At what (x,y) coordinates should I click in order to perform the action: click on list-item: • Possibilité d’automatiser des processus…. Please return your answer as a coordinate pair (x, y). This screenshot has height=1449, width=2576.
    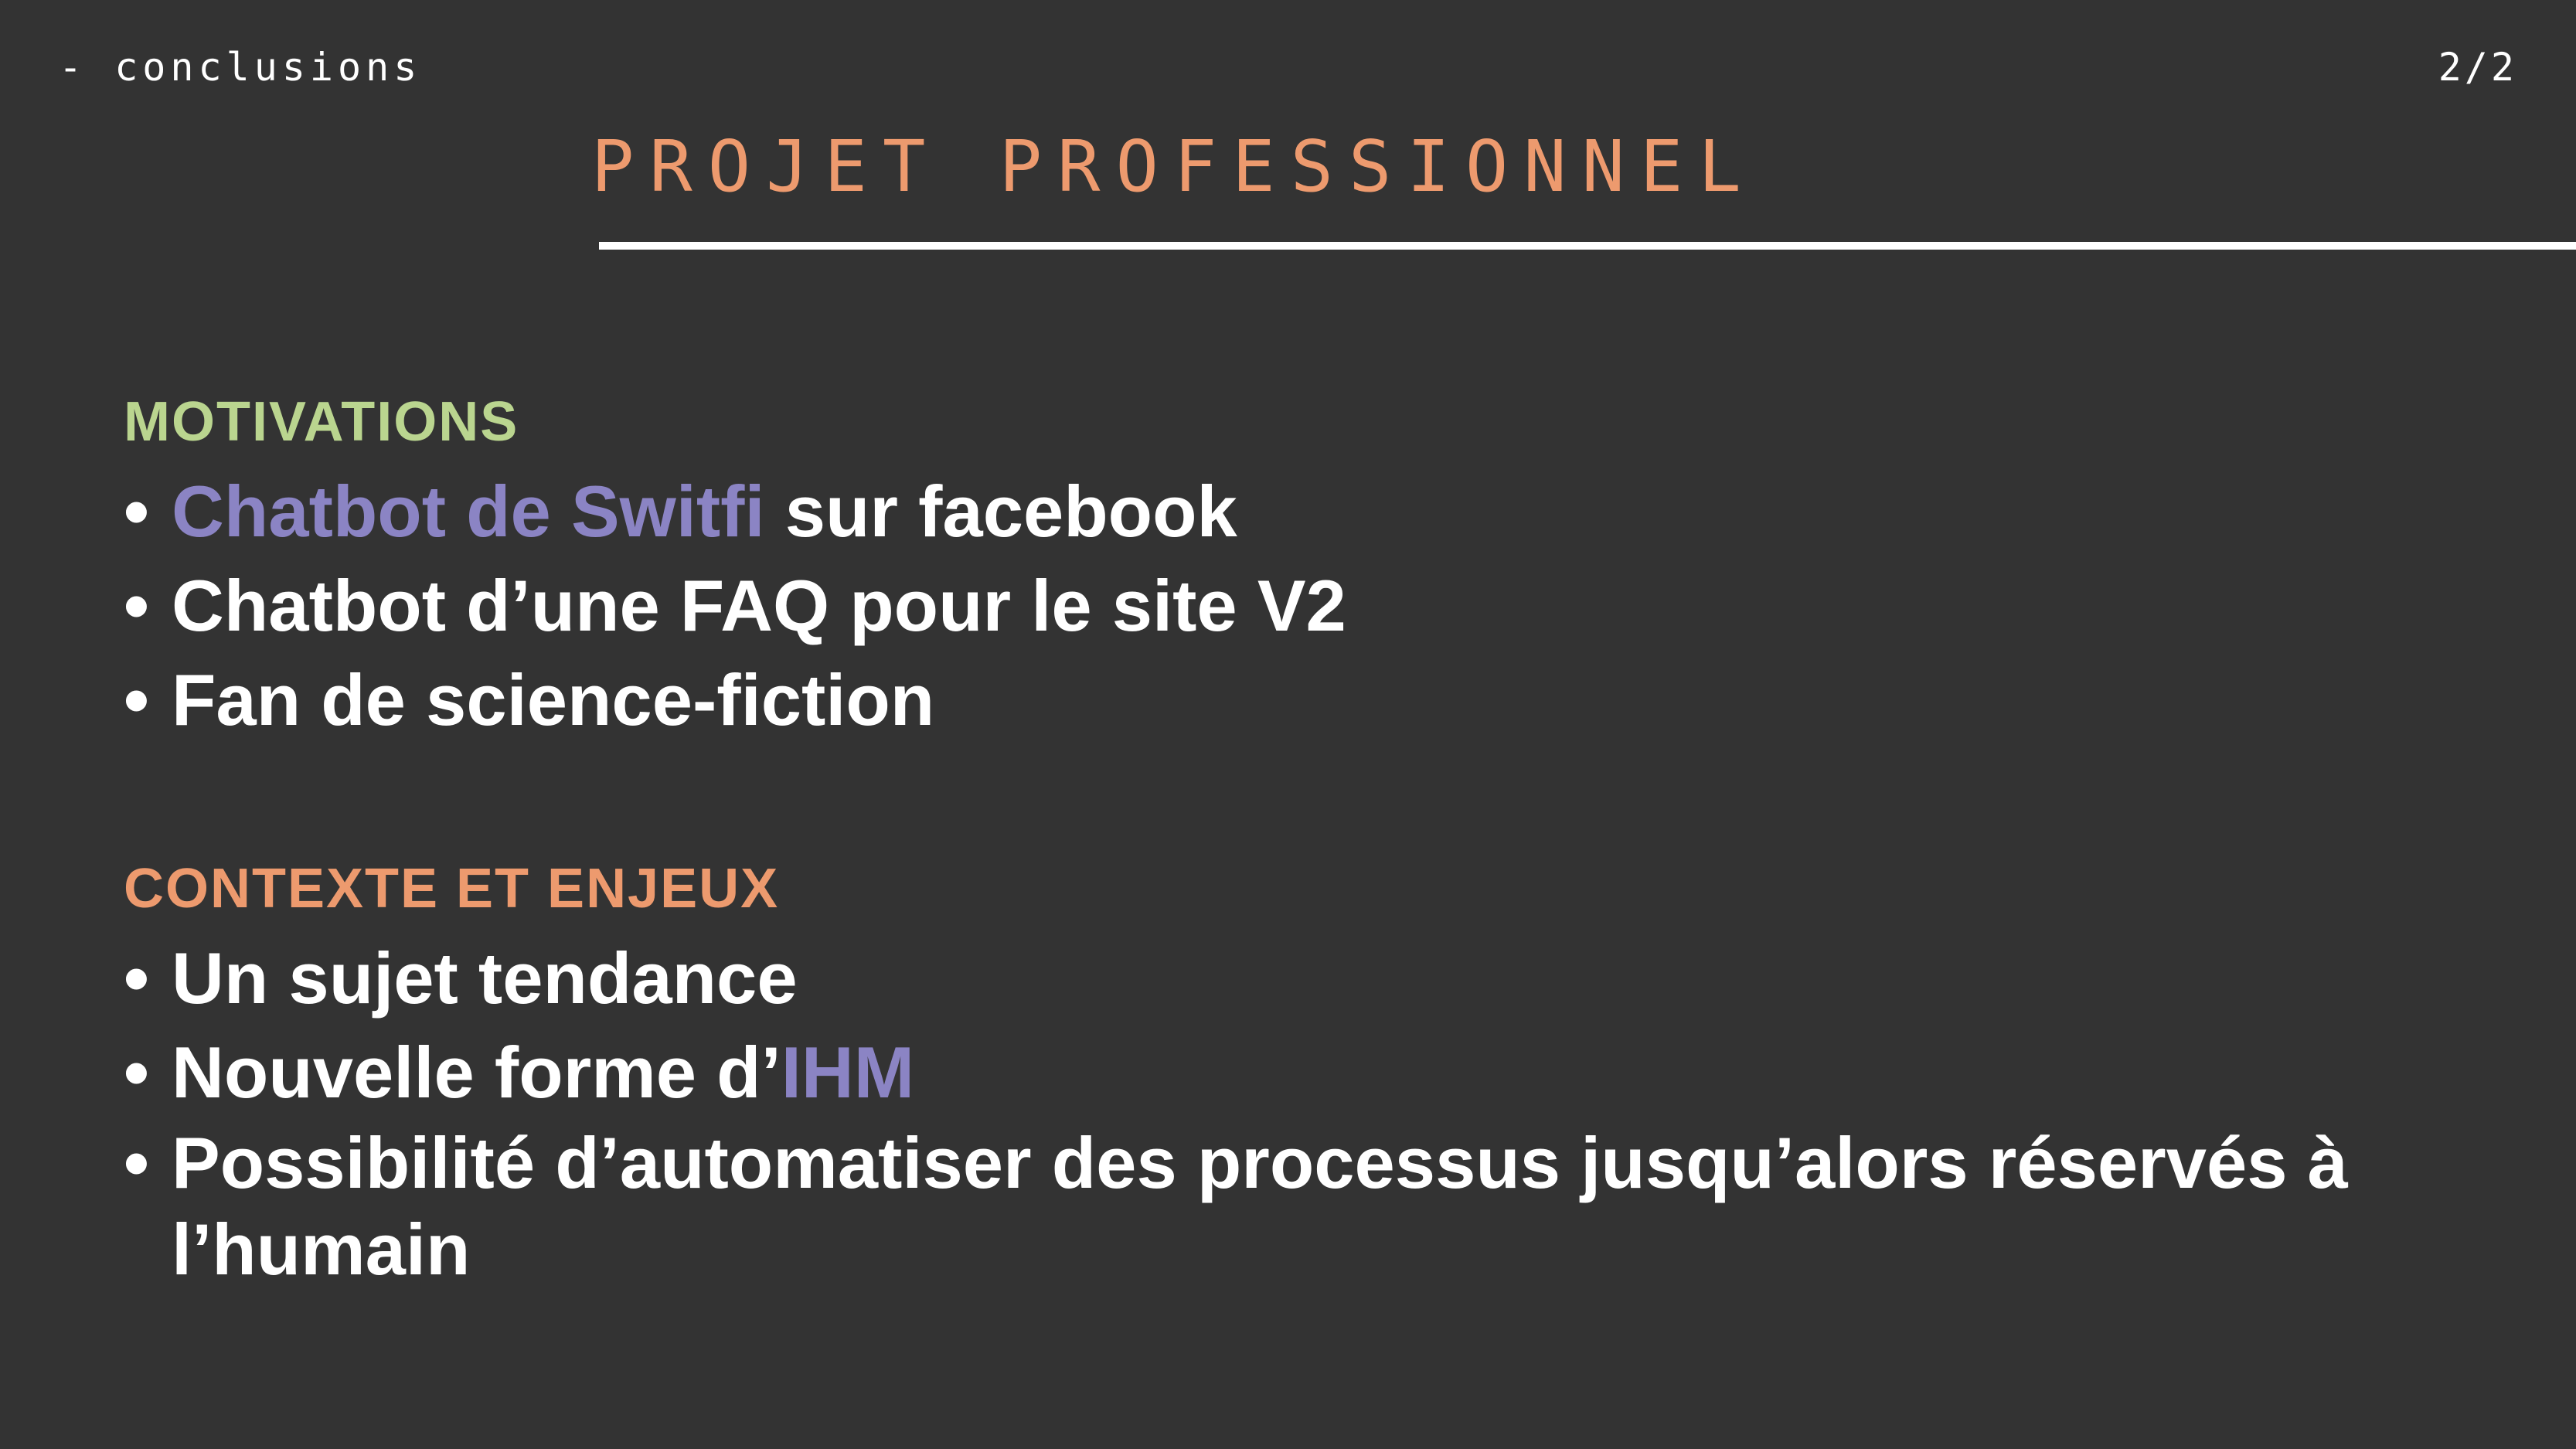
    Looking at the image, I should click on (1284, 1206).